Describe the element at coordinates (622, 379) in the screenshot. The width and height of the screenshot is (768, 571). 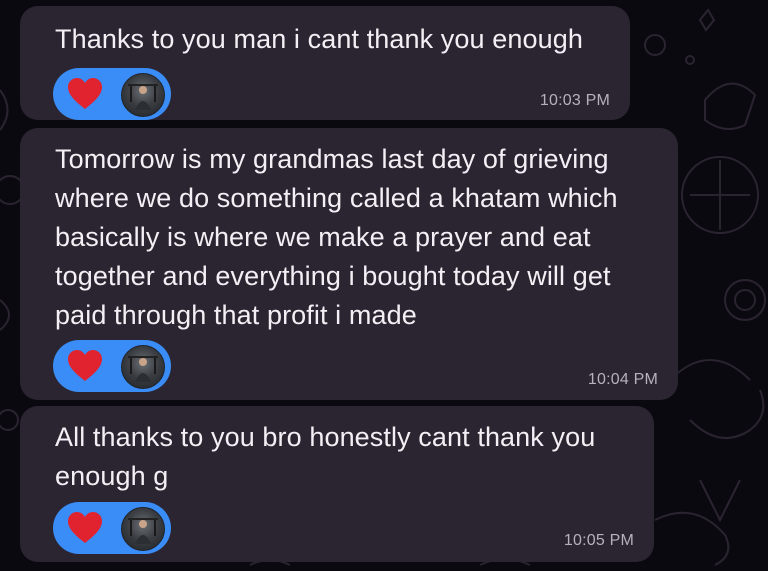
I see `message-timestamp: 10:04 PM` at that location.